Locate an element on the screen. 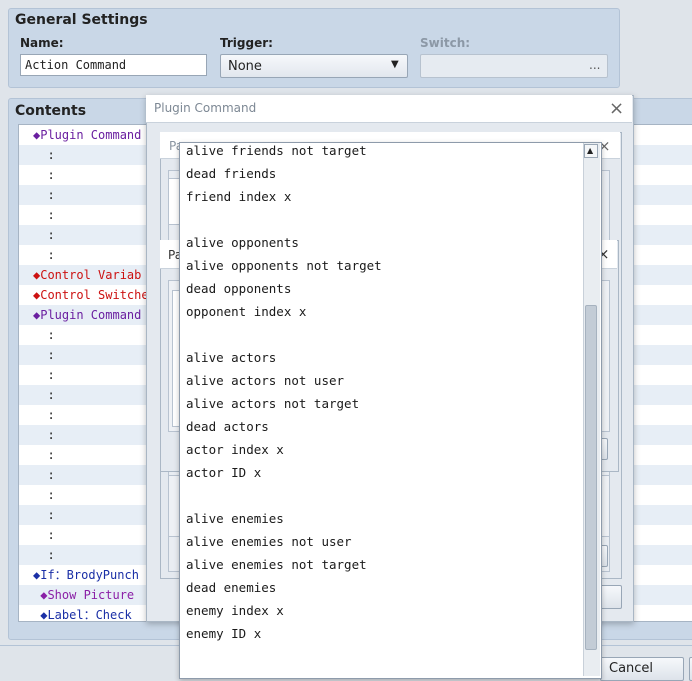 The image size is (692, 681). trigger-label: Trigger: is located at coordinates (246, 43).